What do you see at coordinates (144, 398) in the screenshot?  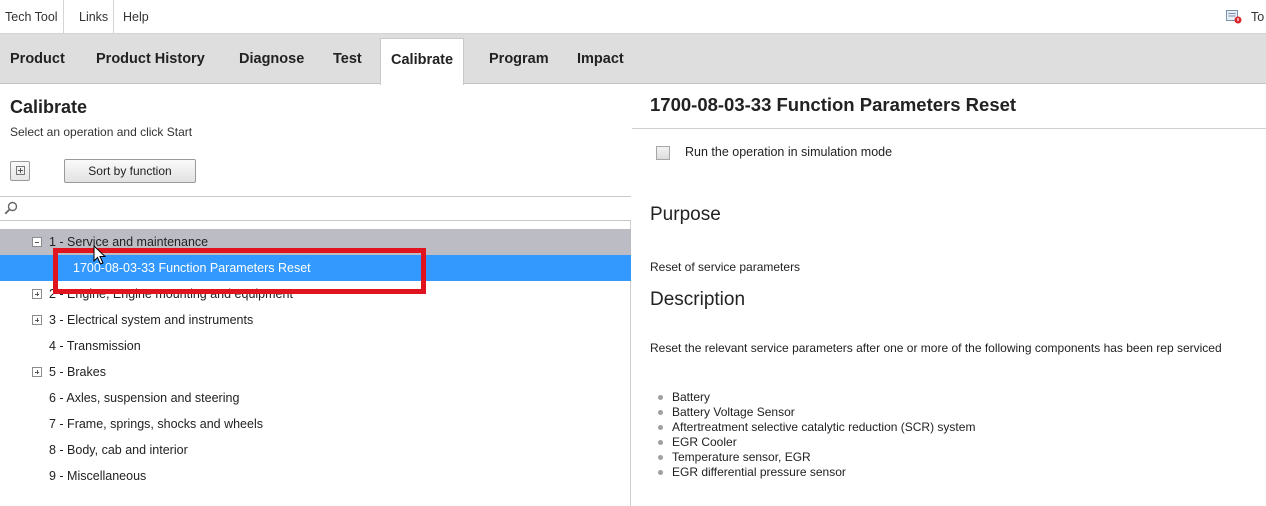 I see `tree-item-label: 6 - Axles, suspension and steering` at bounding box center [144, 398].